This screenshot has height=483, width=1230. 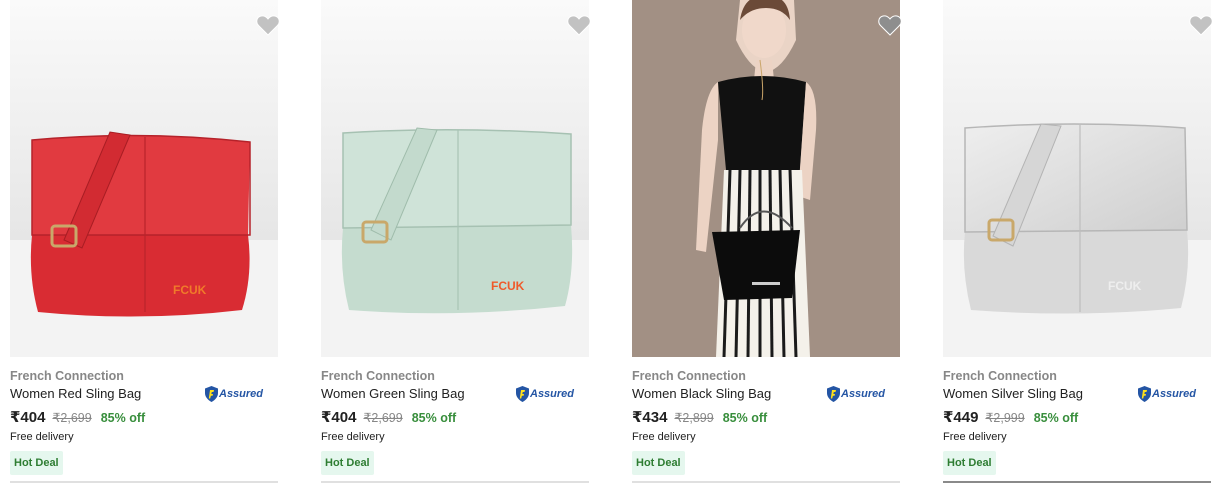 What do you see at coordinates (393, 393) in the screenshot?
I see `product-title: Women Green Sling Bag` at bounding box center [393, 393].